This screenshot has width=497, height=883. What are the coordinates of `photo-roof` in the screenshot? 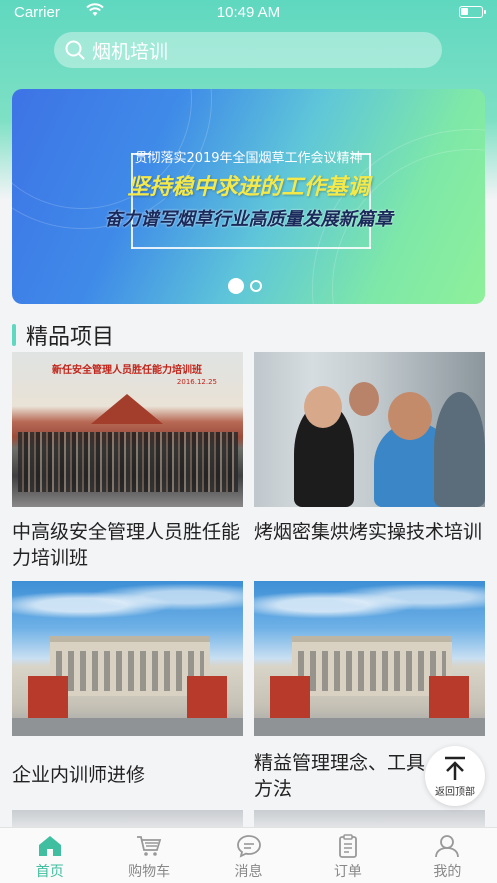 It's located at (127, 409).